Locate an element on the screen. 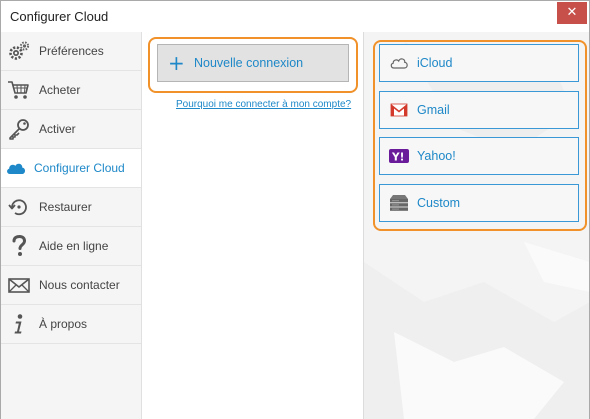 The image size is (590, 419). sidebar-item-label: Configurer Cloud is located at coordinates (79, 168).